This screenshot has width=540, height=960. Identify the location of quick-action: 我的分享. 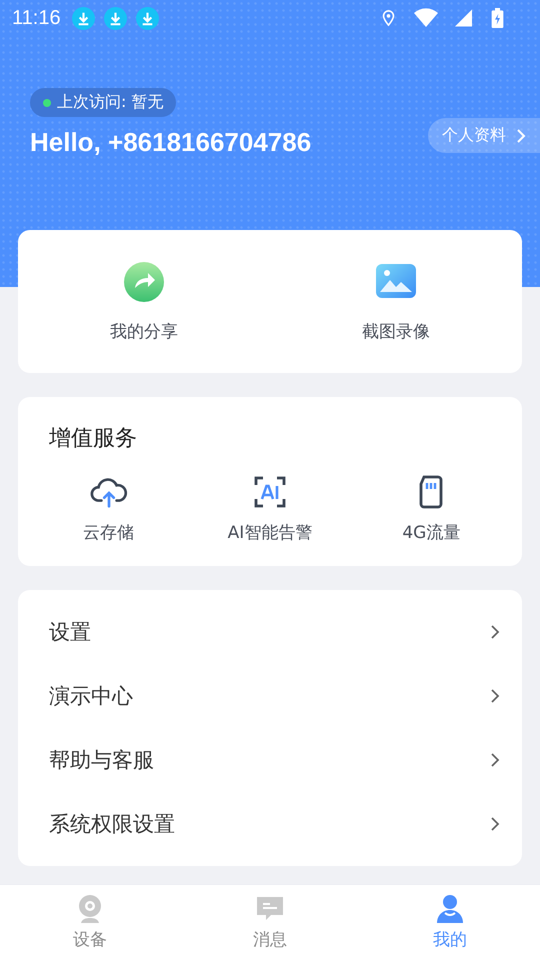
(144, 301).